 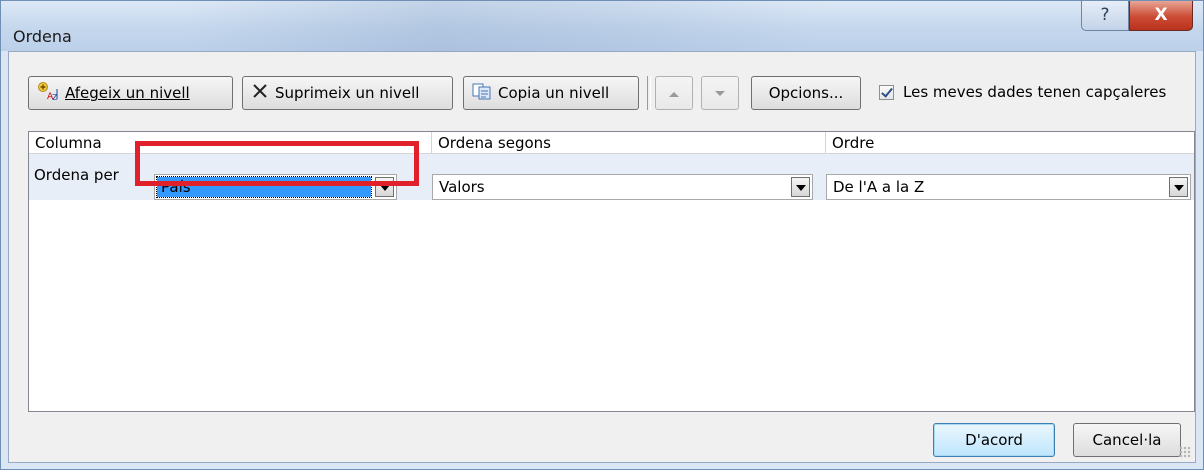 What do you see at coordinates (76, 175) in the screenshot?
I see `row-label: Ordena per` at bounding box center [76, 175].